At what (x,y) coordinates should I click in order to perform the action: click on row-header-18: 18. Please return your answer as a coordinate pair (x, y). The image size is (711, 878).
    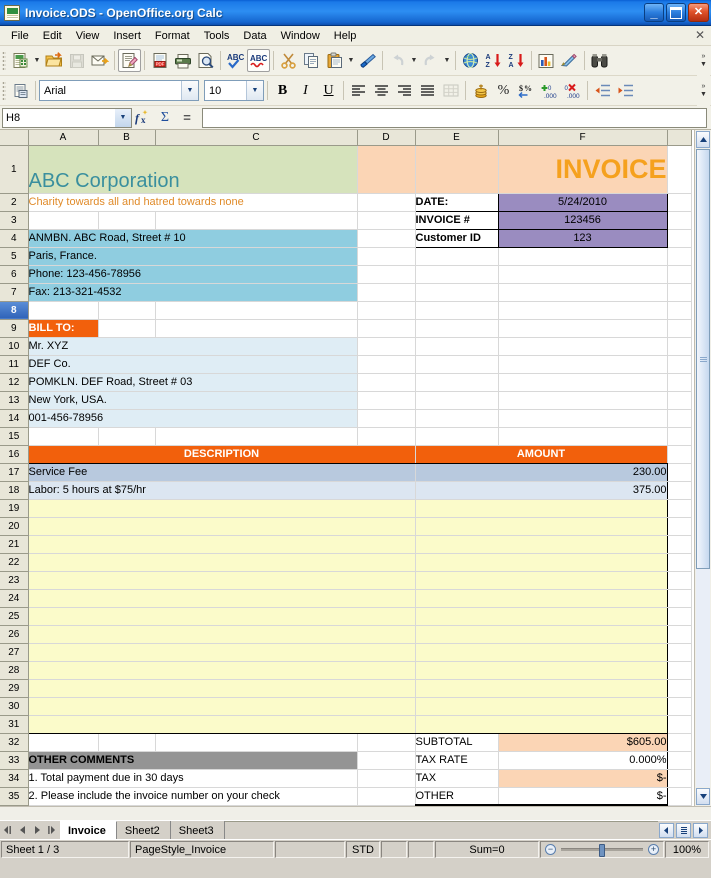
    Looking at the image, I should click on (14, 490).